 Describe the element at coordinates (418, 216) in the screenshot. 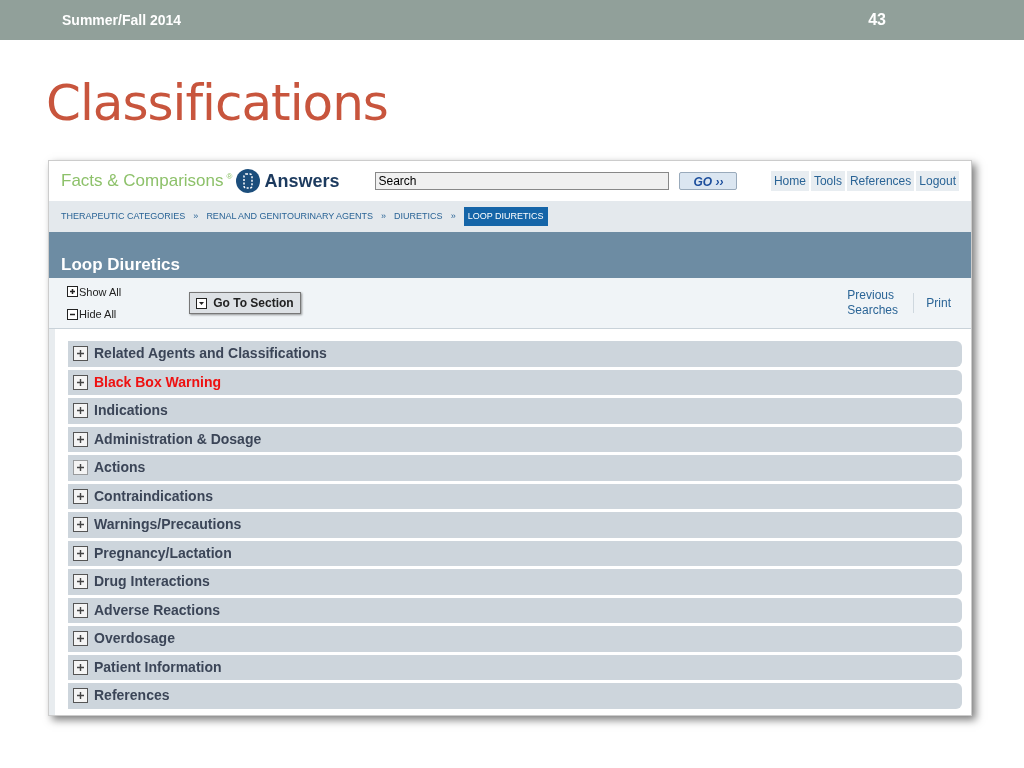

I see `breadcrumb-link: DIURETICS` at that location.